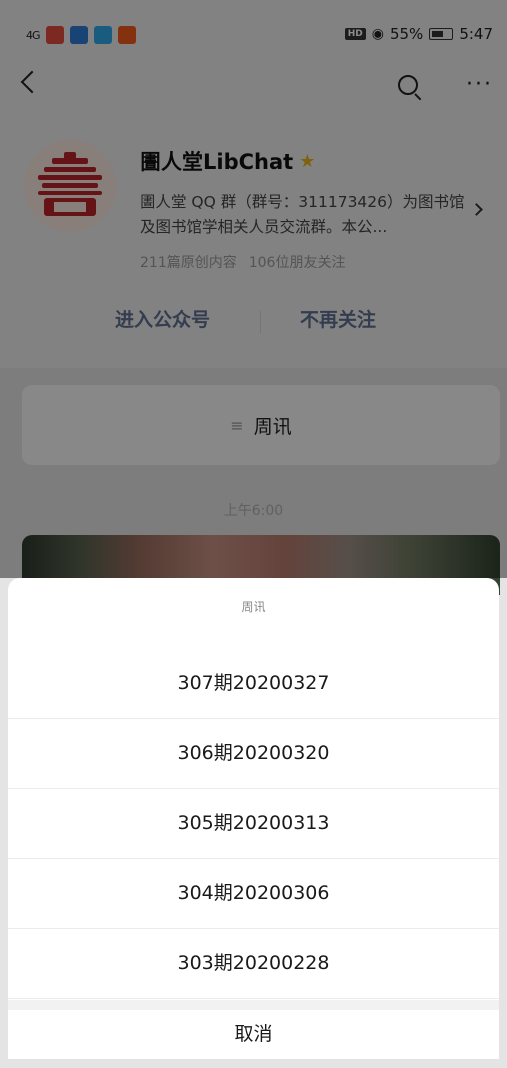 The height and width of the screenshot is (1068, 507). I want to click on sheet-item: 307期20200327, so click(253, 683).